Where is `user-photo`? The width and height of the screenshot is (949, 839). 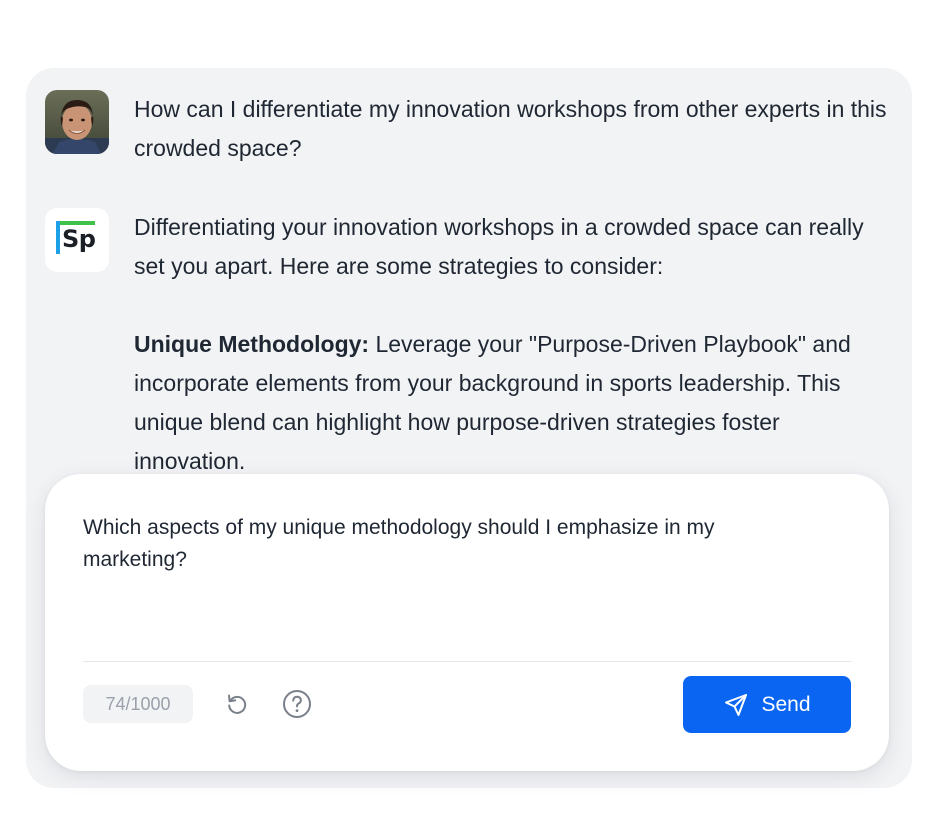
user-photo is located at coordinates (77, 122).